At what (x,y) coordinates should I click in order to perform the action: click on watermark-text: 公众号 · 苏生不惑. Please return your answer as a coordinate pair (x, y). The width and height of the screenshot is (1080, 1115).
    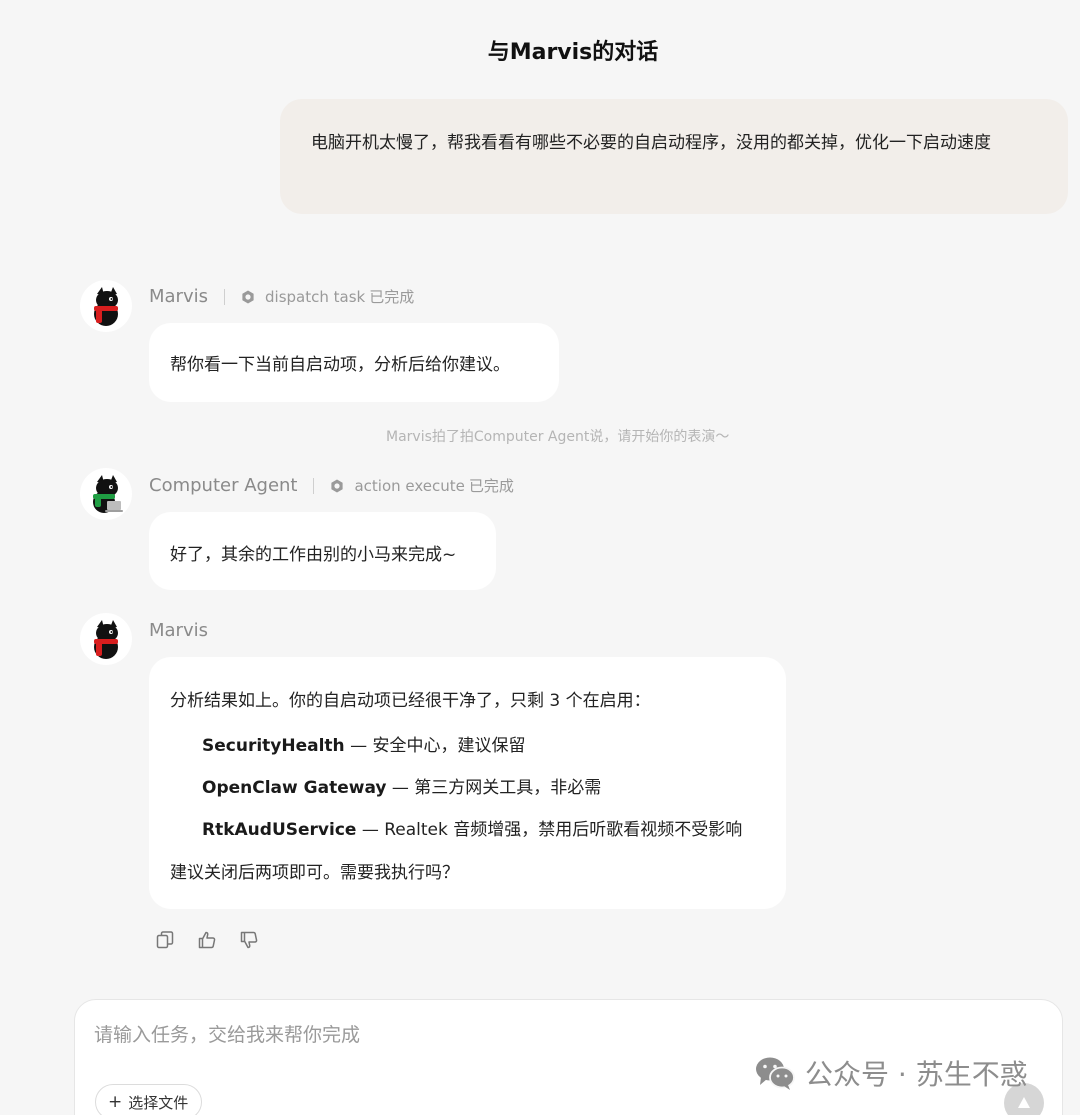
    Looking at the image, I should click on (916, 1074).